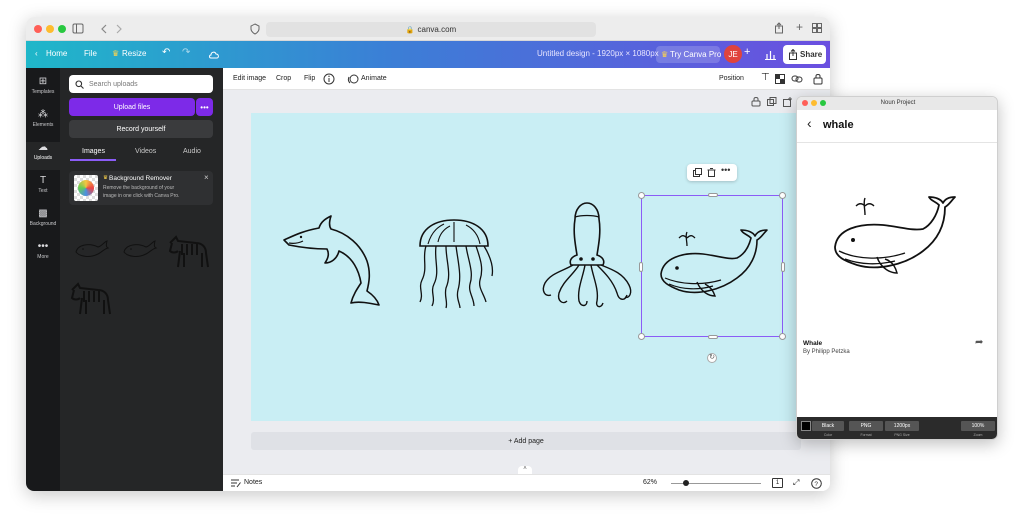 The width and height of the screenshot is (1024, 525). Describe the element at coordinates (43, 147) in the screenshot. I see `uploads-icon: ☁` at that location.